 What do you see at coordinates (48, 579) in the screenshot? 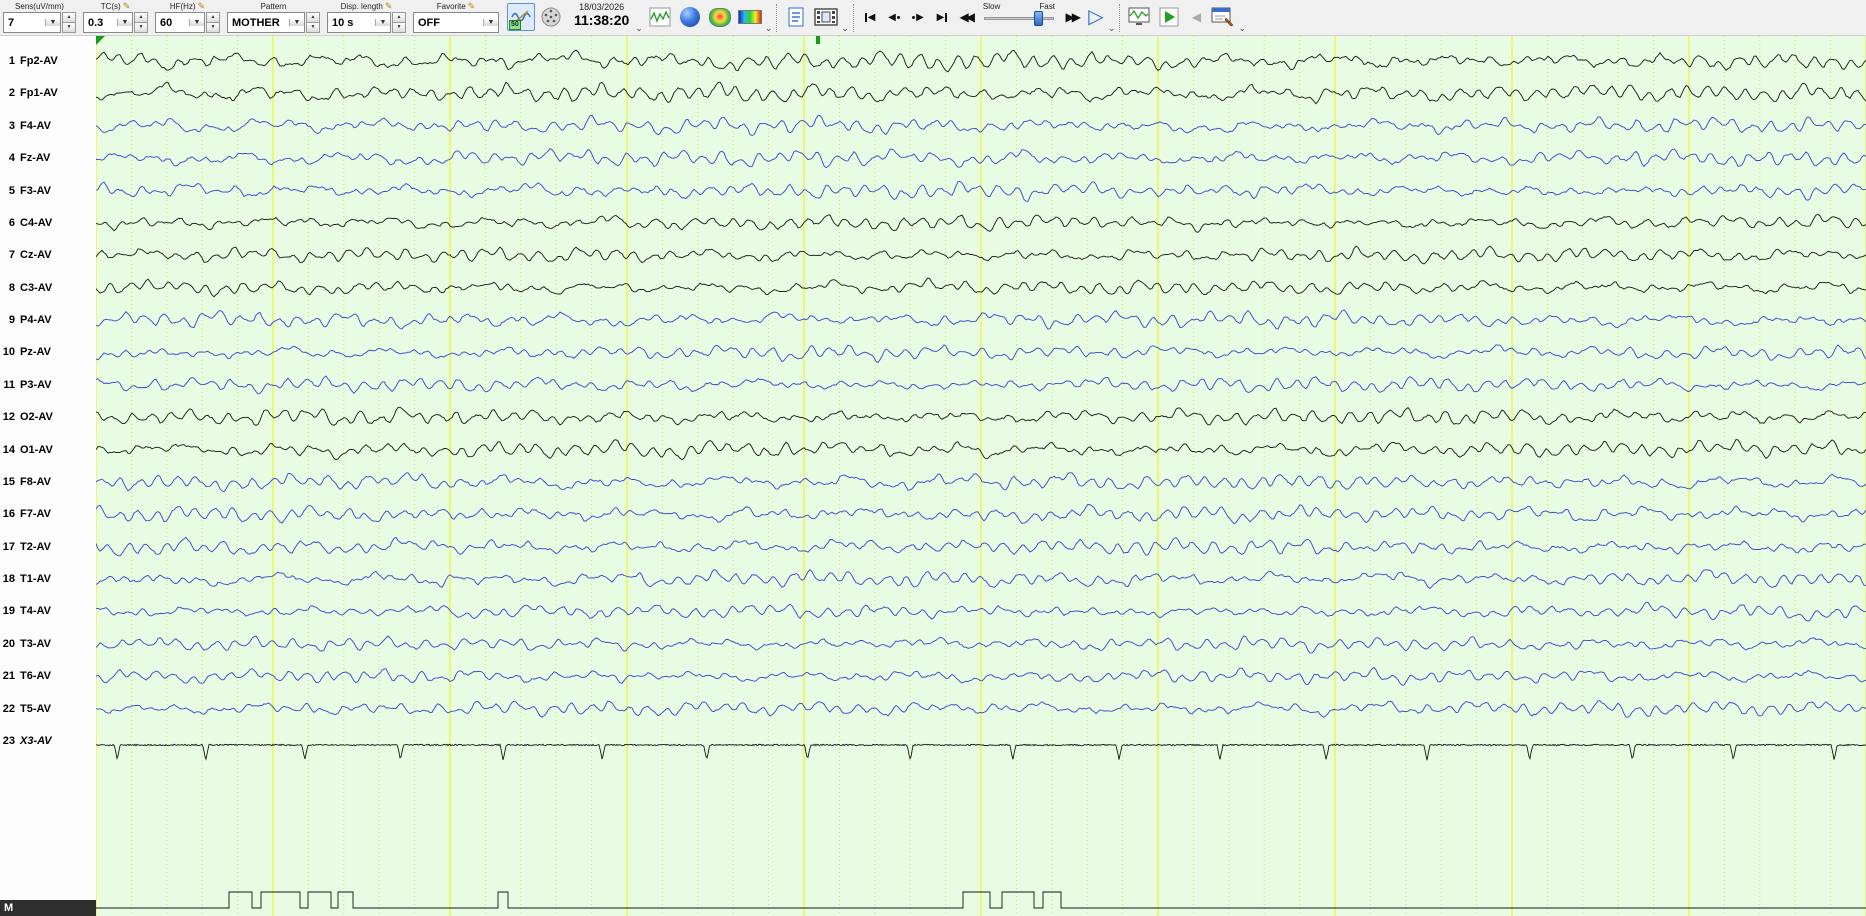
I see `channel-label-row: 18 T1-AV` at bounding box center [48, 579].